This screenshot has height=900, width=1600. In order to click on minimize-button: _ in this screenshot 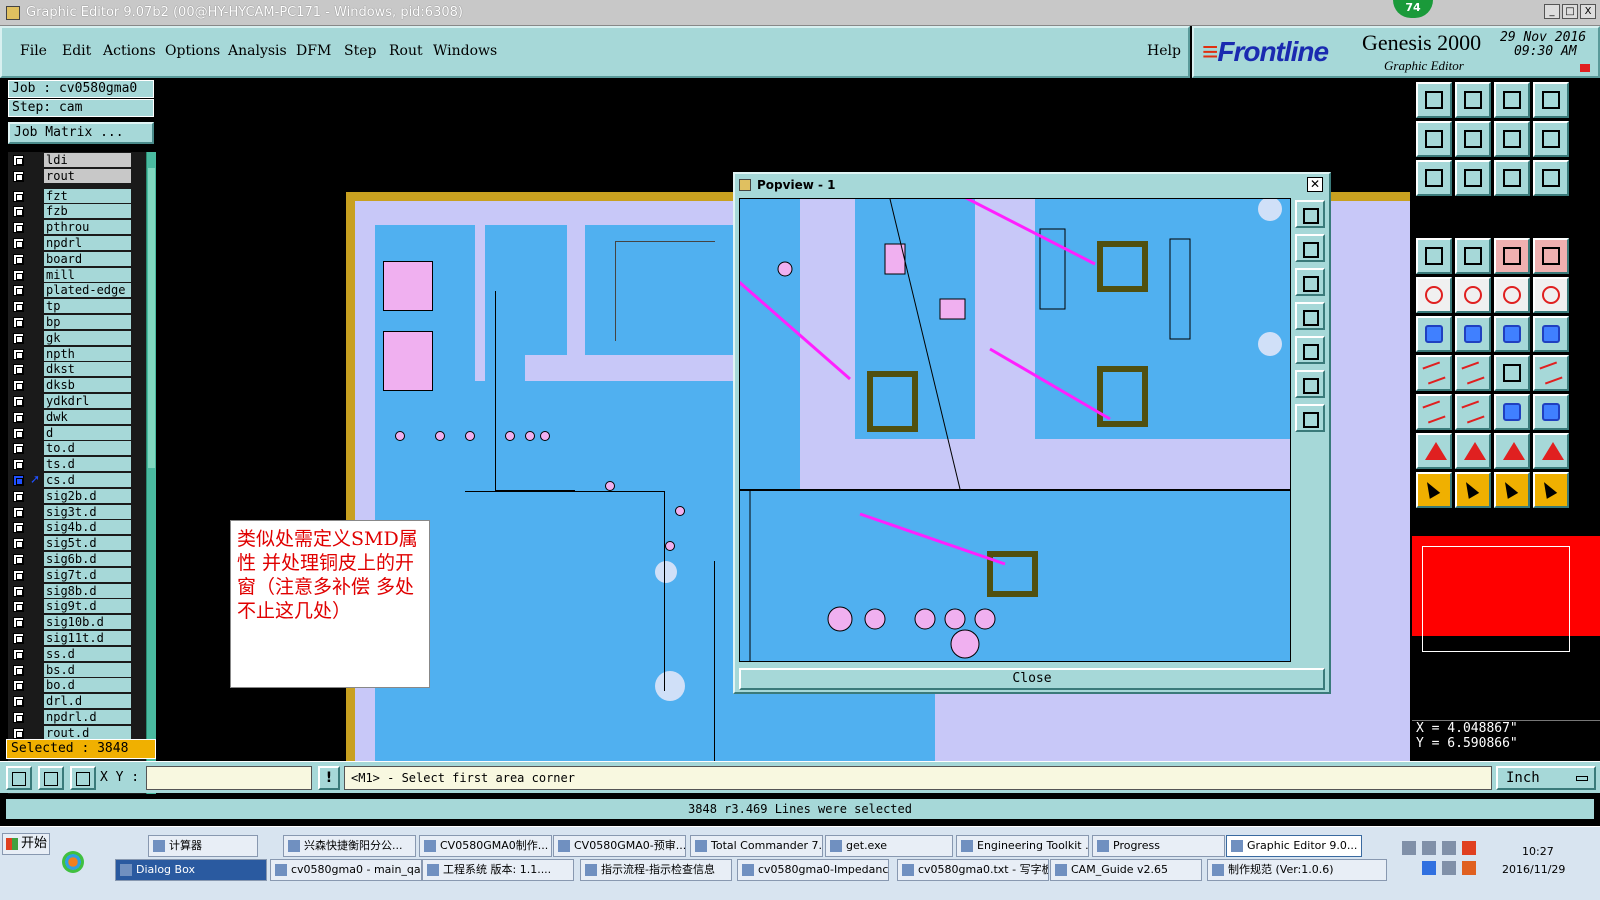, I will do `click(1552, 11)`.